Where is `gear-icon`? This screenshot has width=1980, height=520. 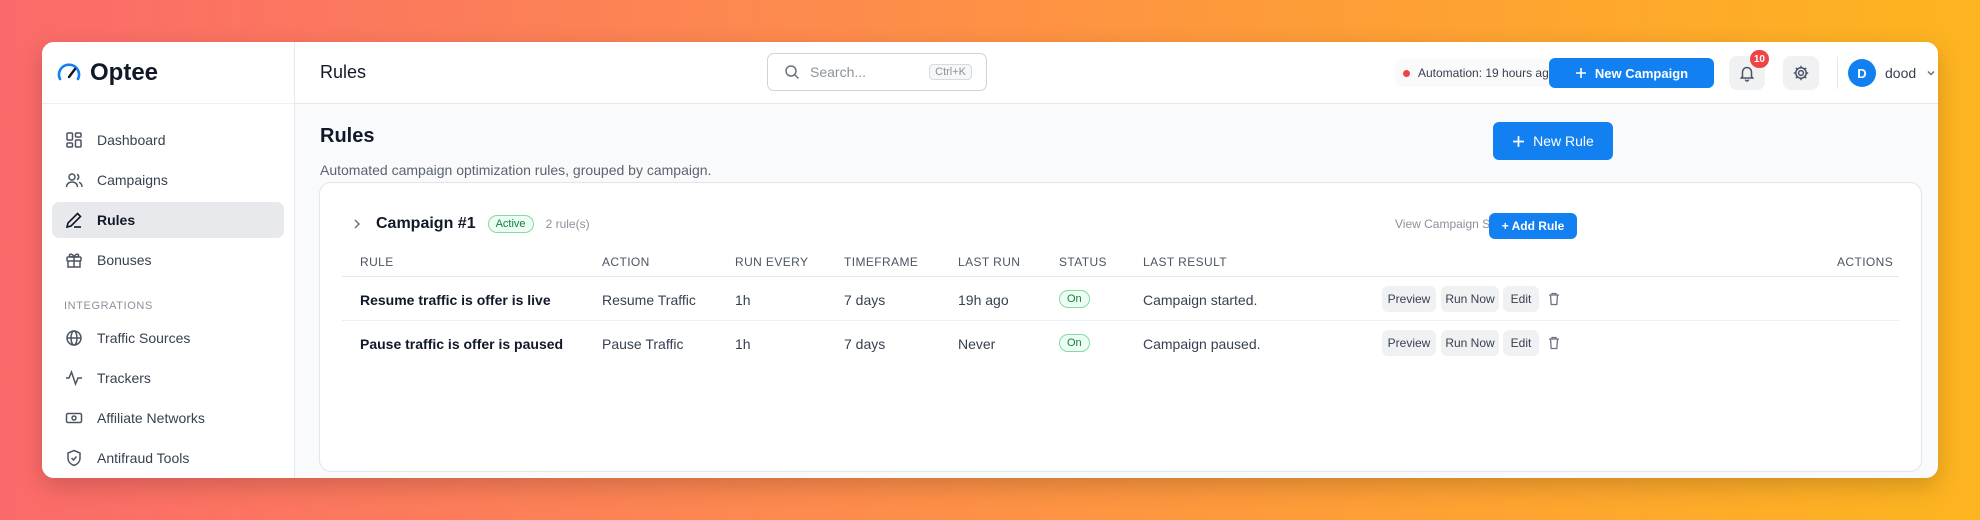 gear-icon is located at coordinates (1801, 73).